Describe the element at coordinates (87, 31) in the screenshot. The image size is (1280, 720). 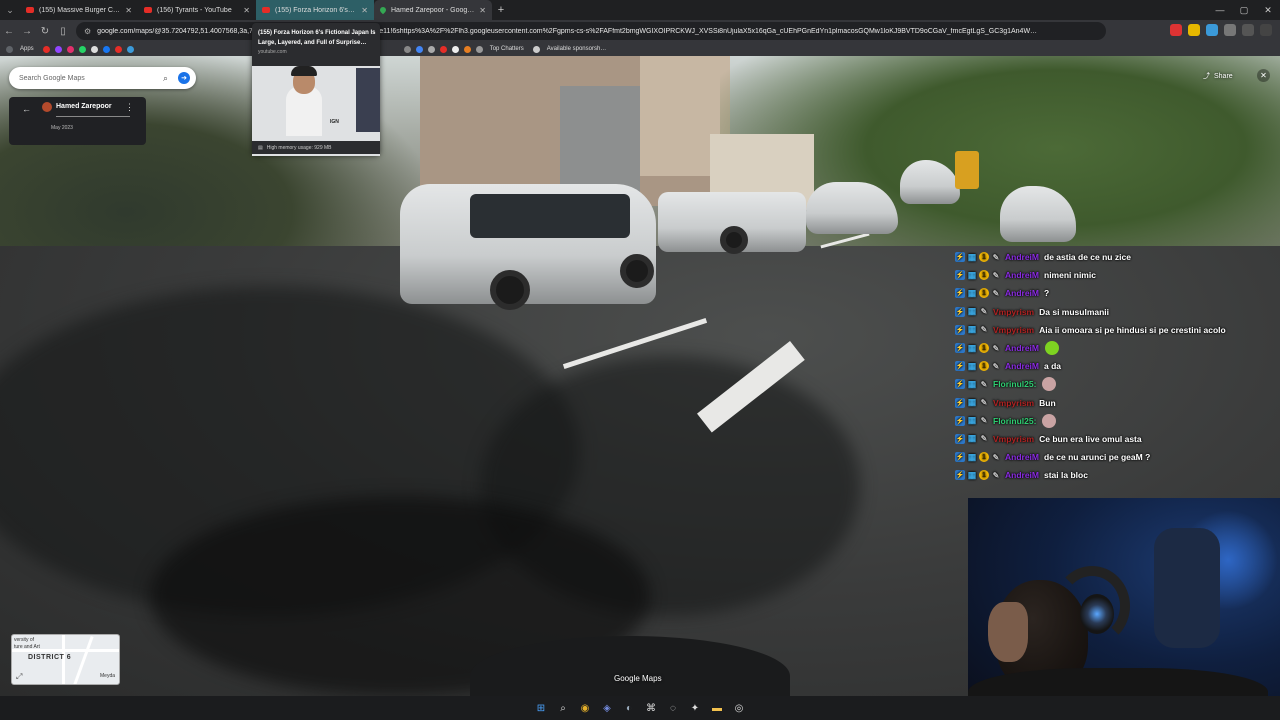
I see `site-info-icon: ⚙` at that location.